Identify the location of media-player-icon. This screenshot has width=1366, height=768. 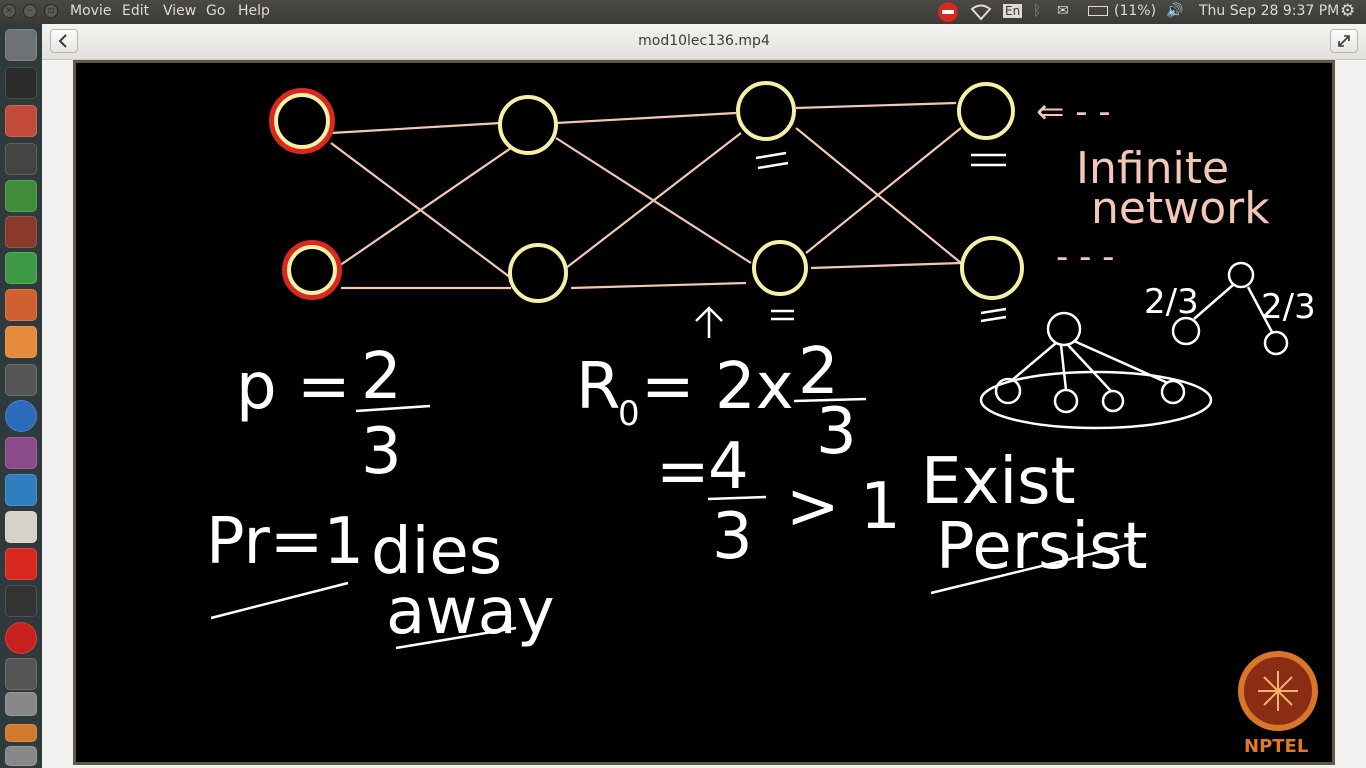
(21, 453).